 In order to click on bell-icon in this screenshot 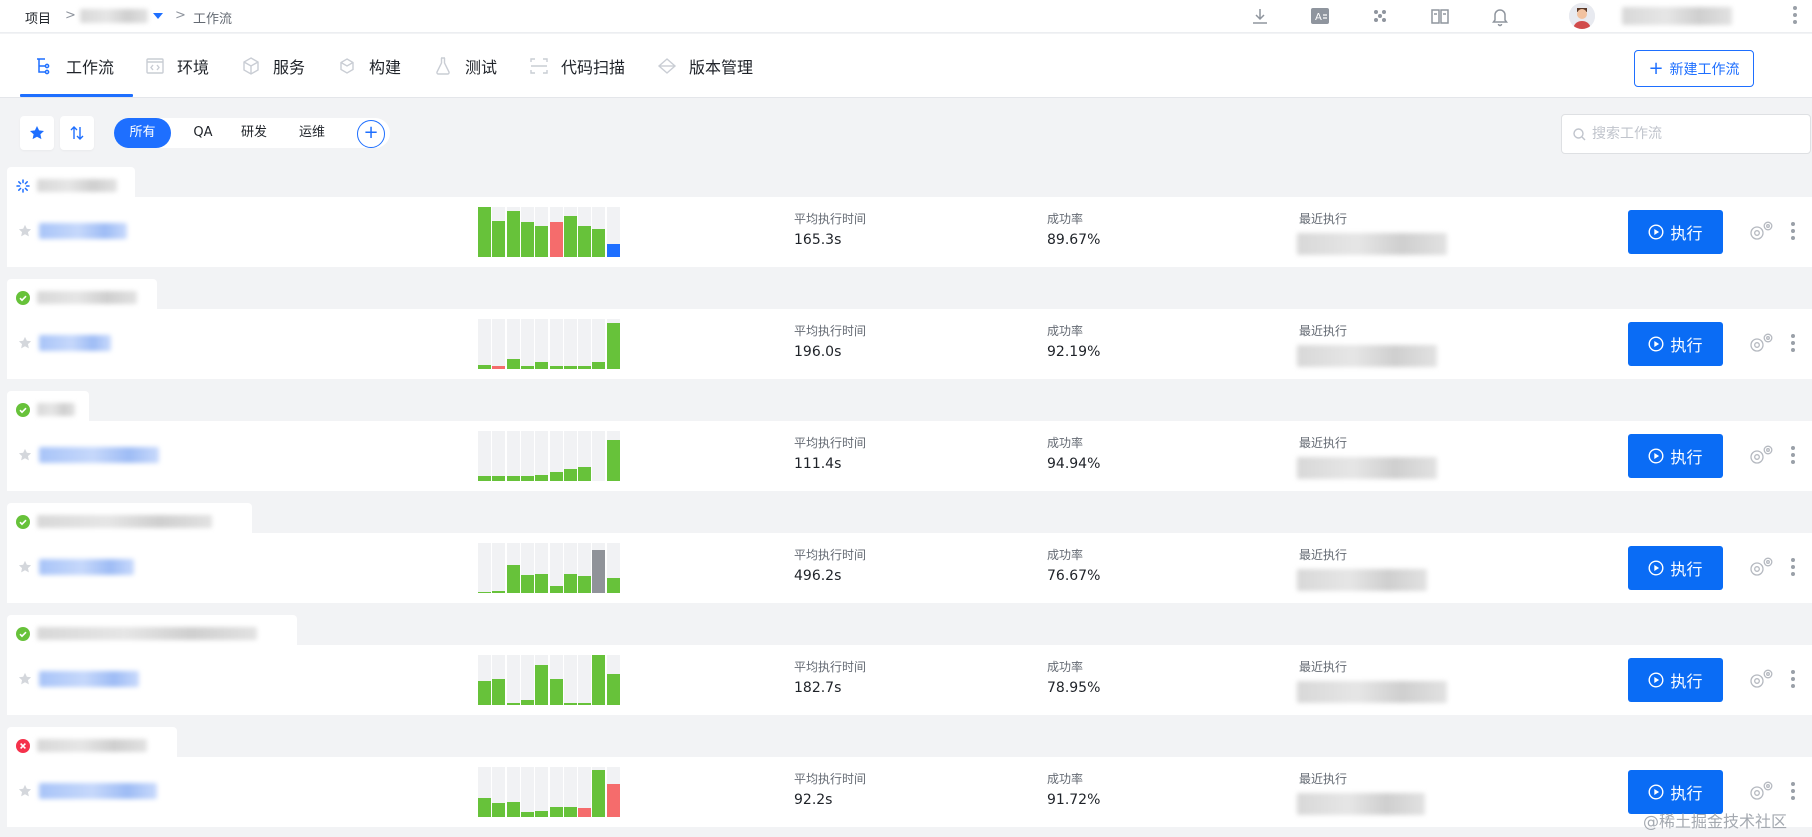, I will do `click(1500, 16)`.